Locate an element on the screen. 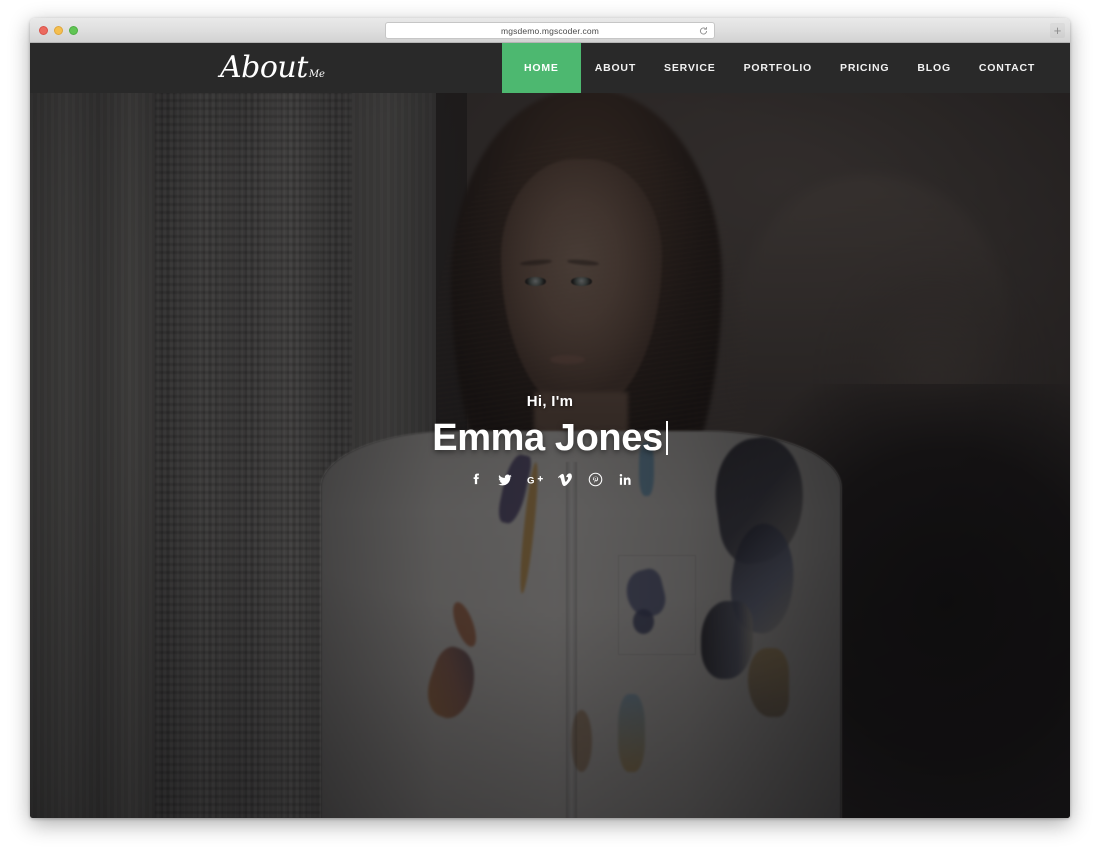 The image size is (1100, 863). url-text: mgsdemo.mgscoder.com is located at coordinates (550, 30).